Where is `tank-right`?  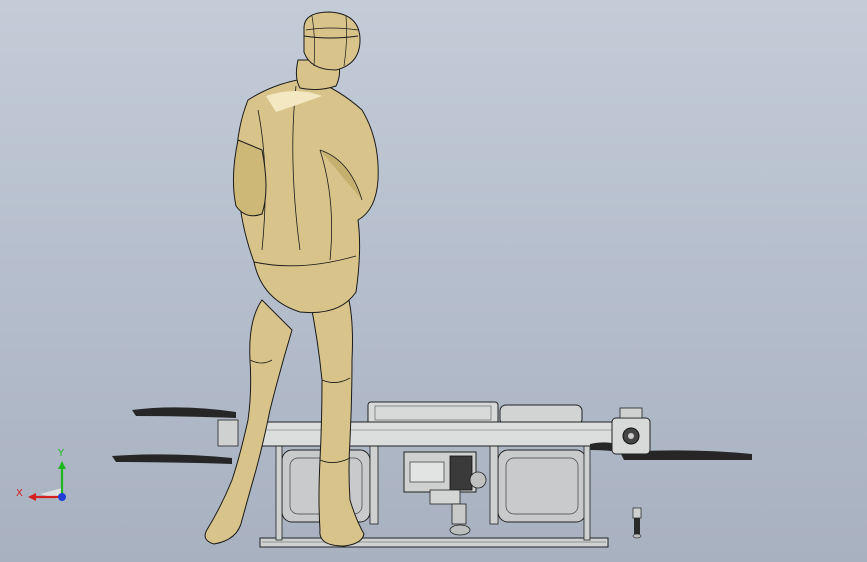 tank-right is located at coordinates (542, 486).